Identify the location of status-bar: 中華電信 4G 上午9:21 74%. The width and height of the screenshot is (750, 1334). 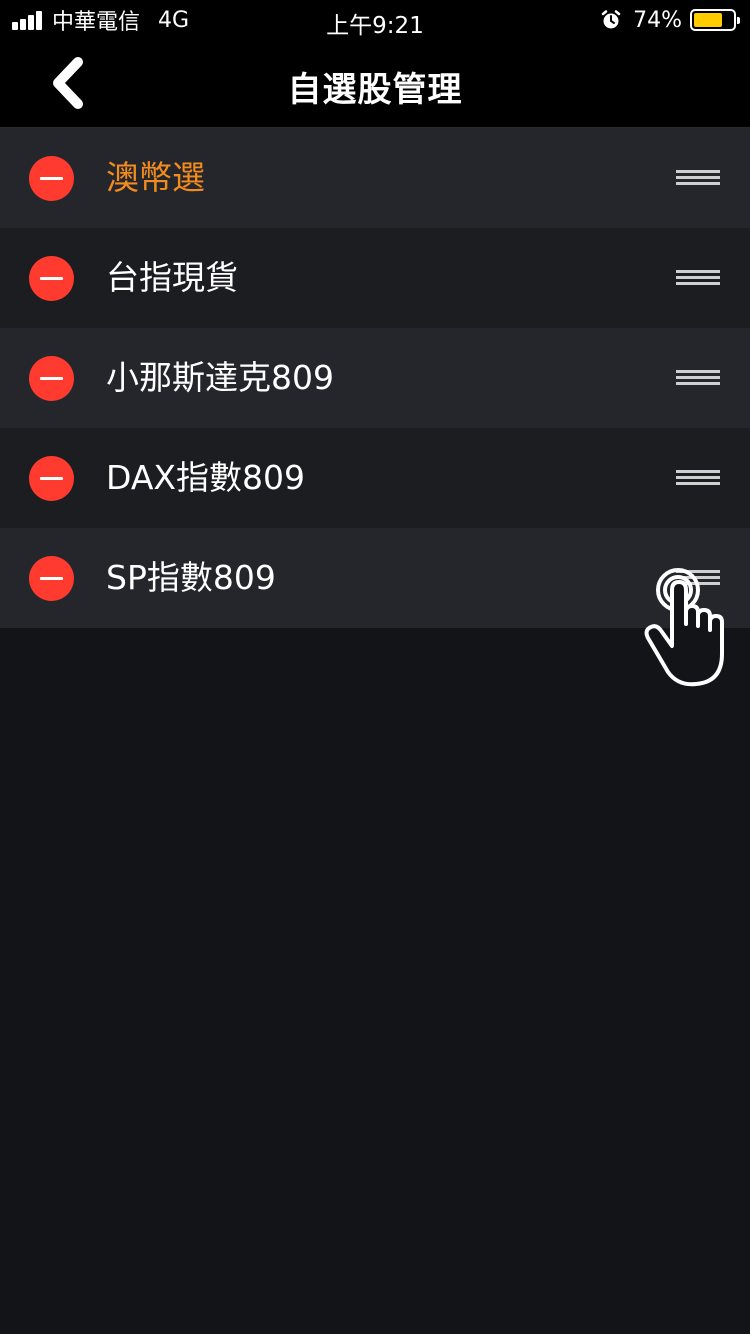
(375, 20).